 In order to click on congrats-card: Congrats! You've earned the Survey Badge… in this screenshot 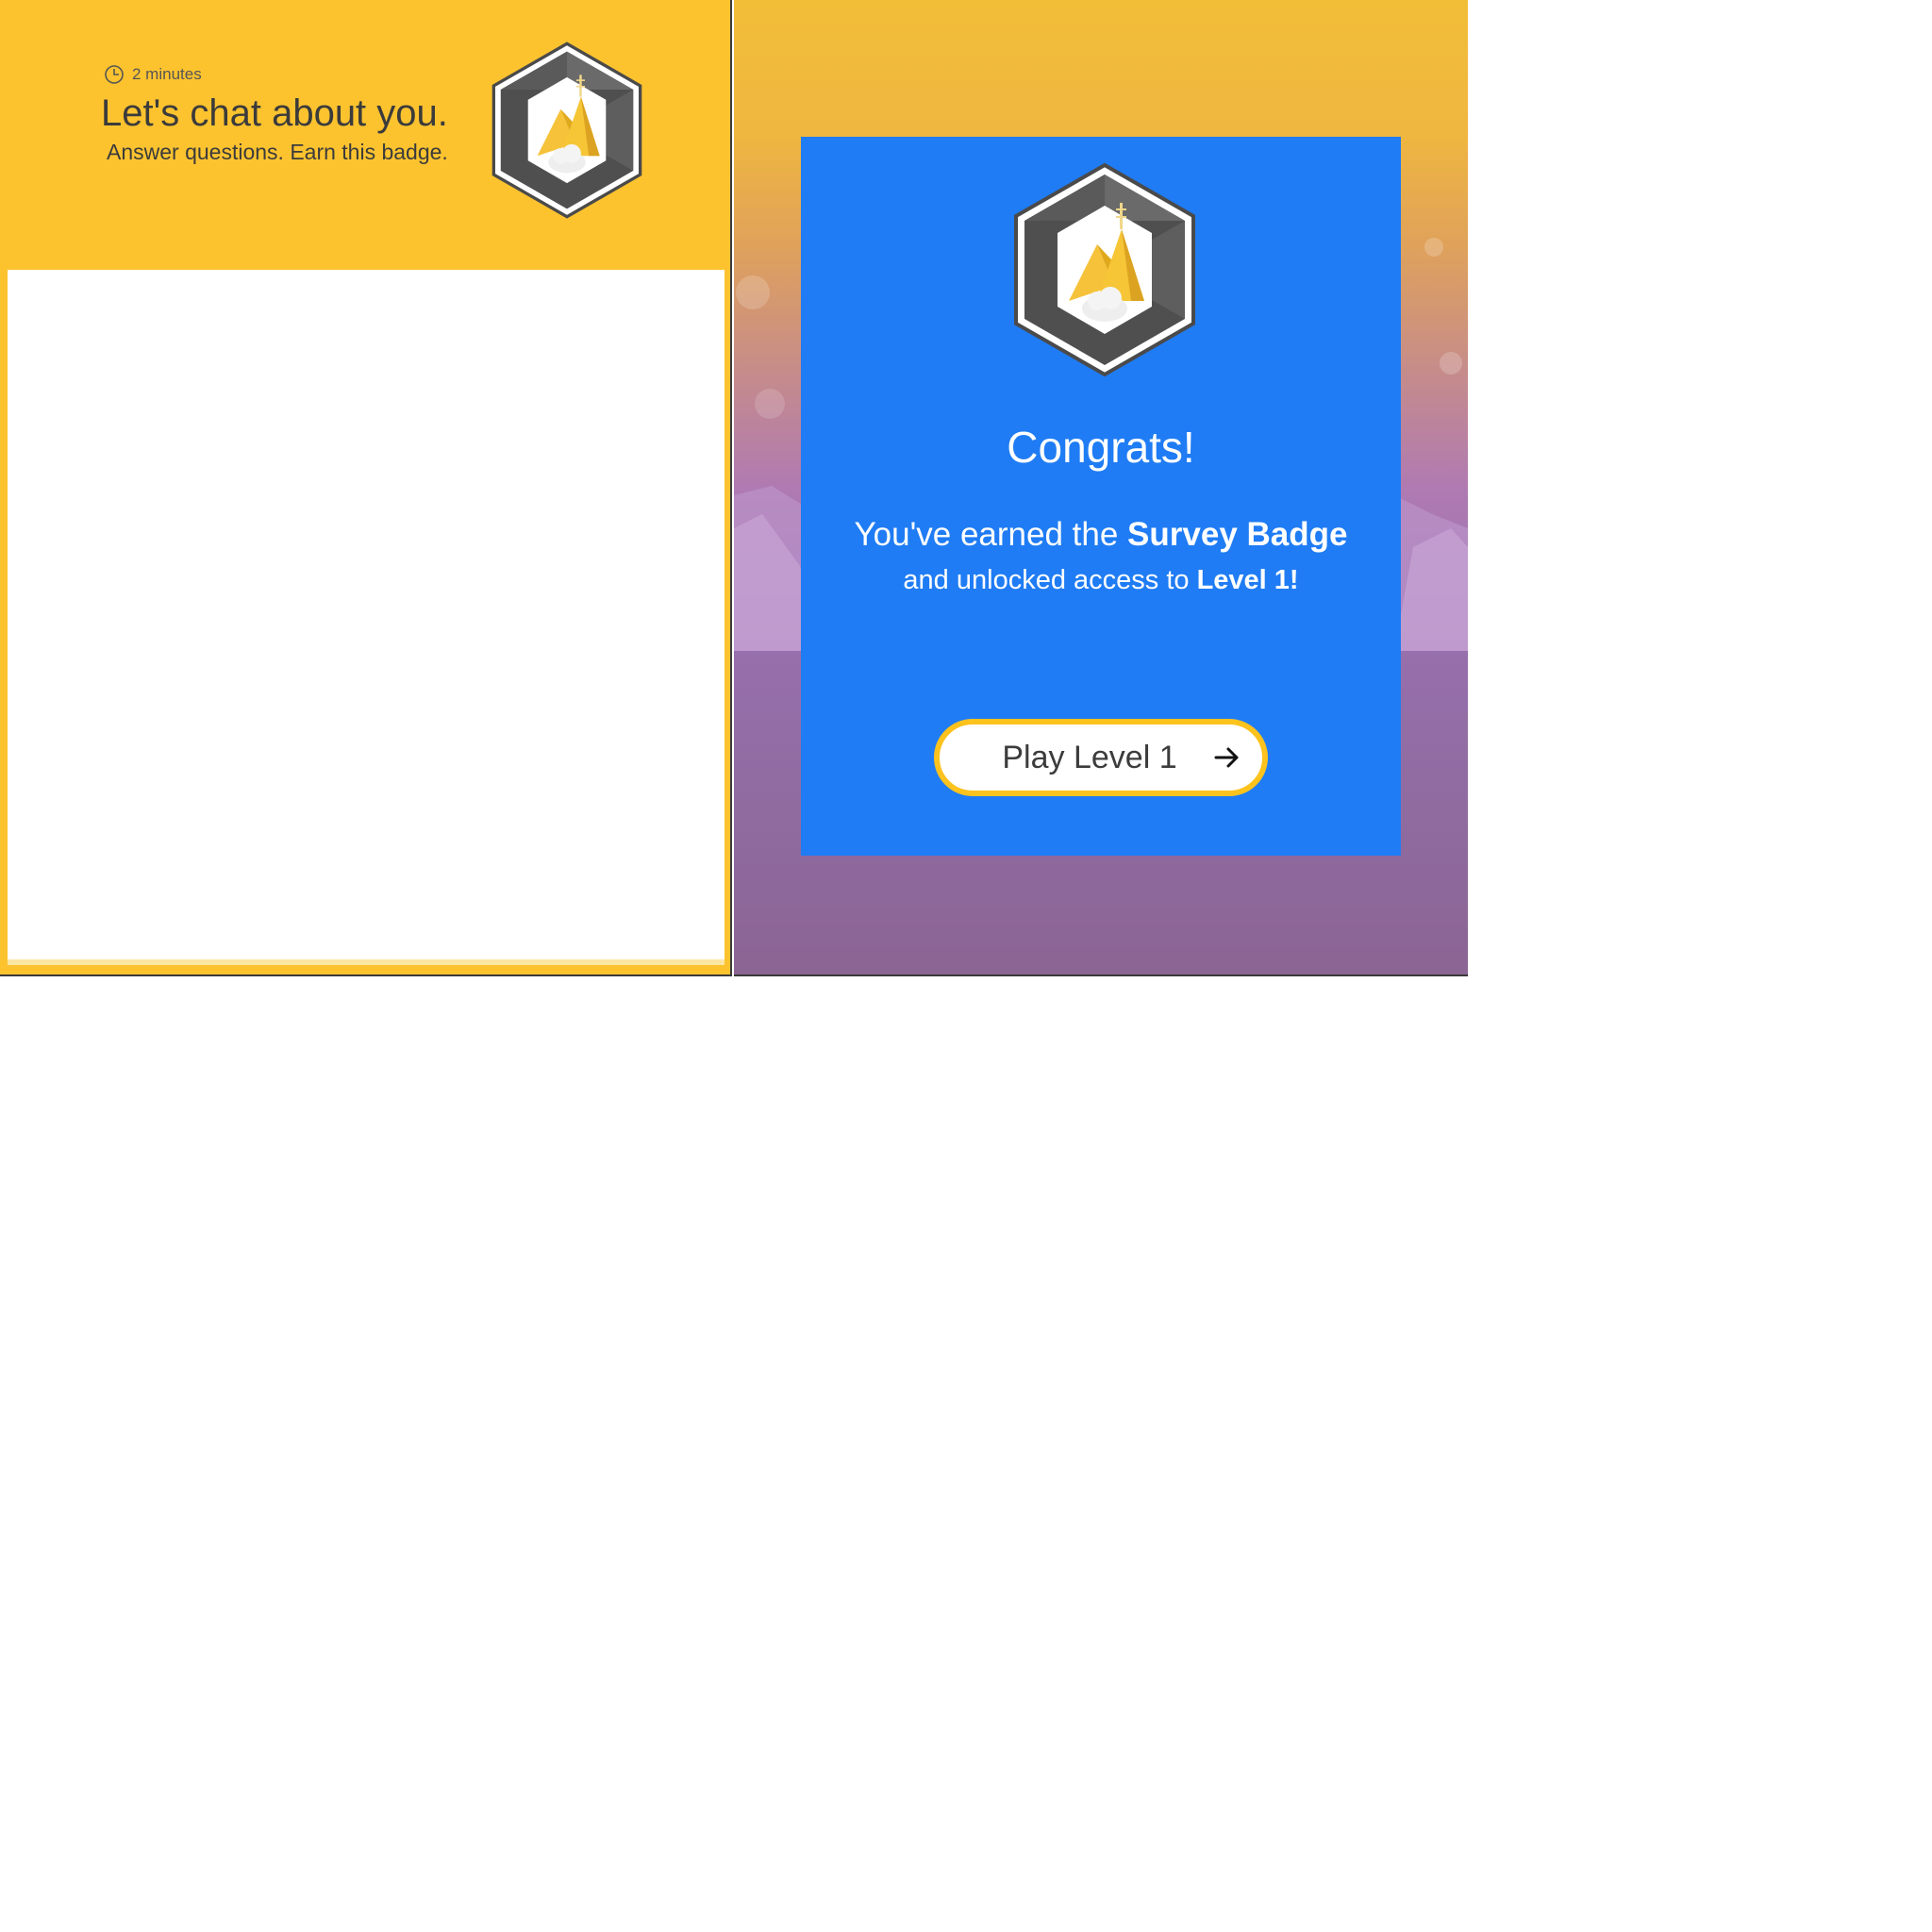, I will do `click(1101, 496)`.